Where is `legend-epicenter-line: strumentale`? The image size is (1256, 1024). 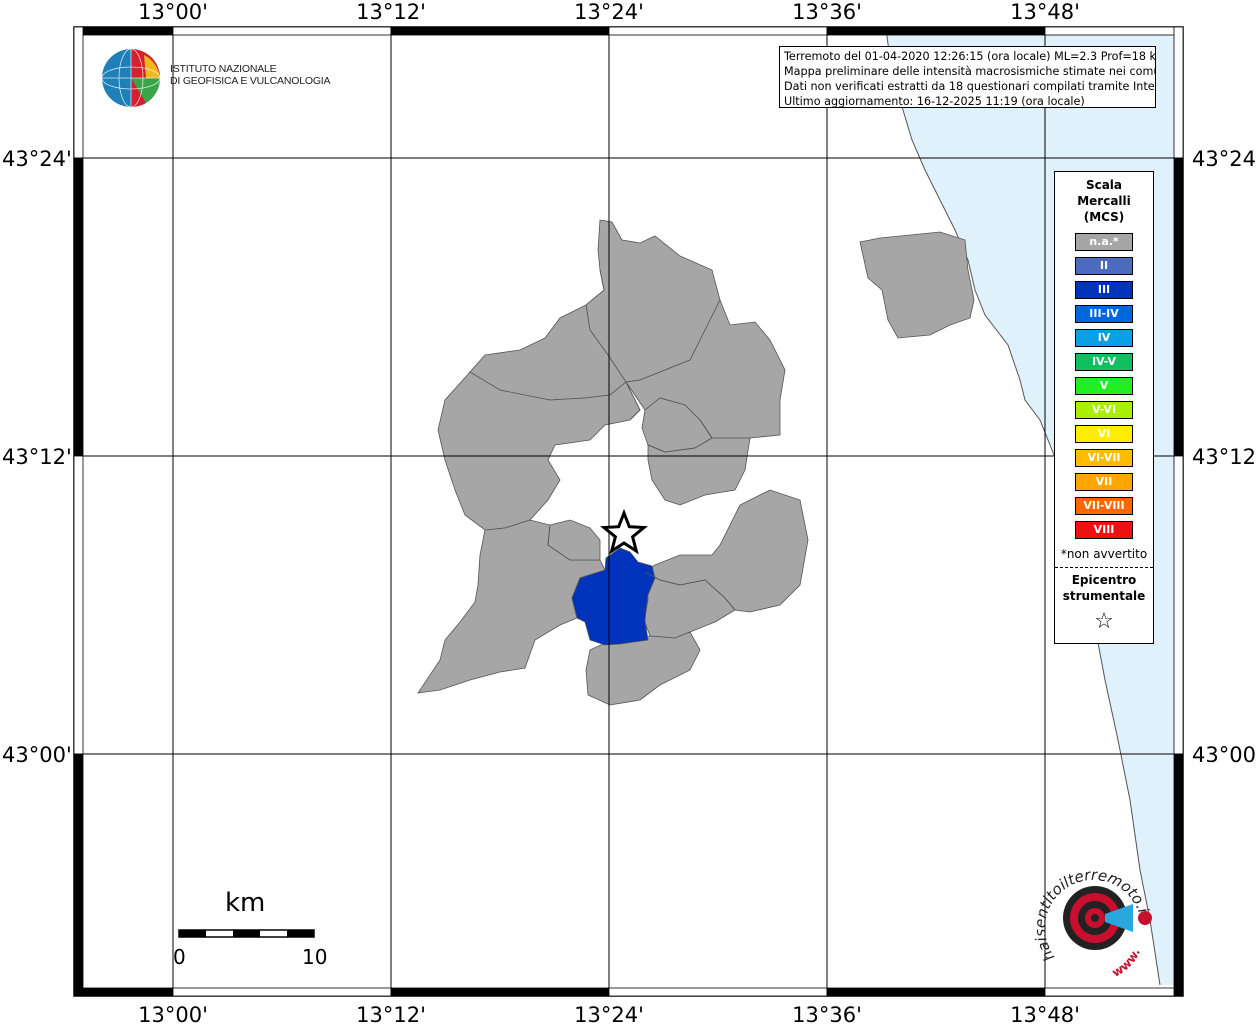 legend-epicenter-line: strumentale is located at coordinates (1104, 596).